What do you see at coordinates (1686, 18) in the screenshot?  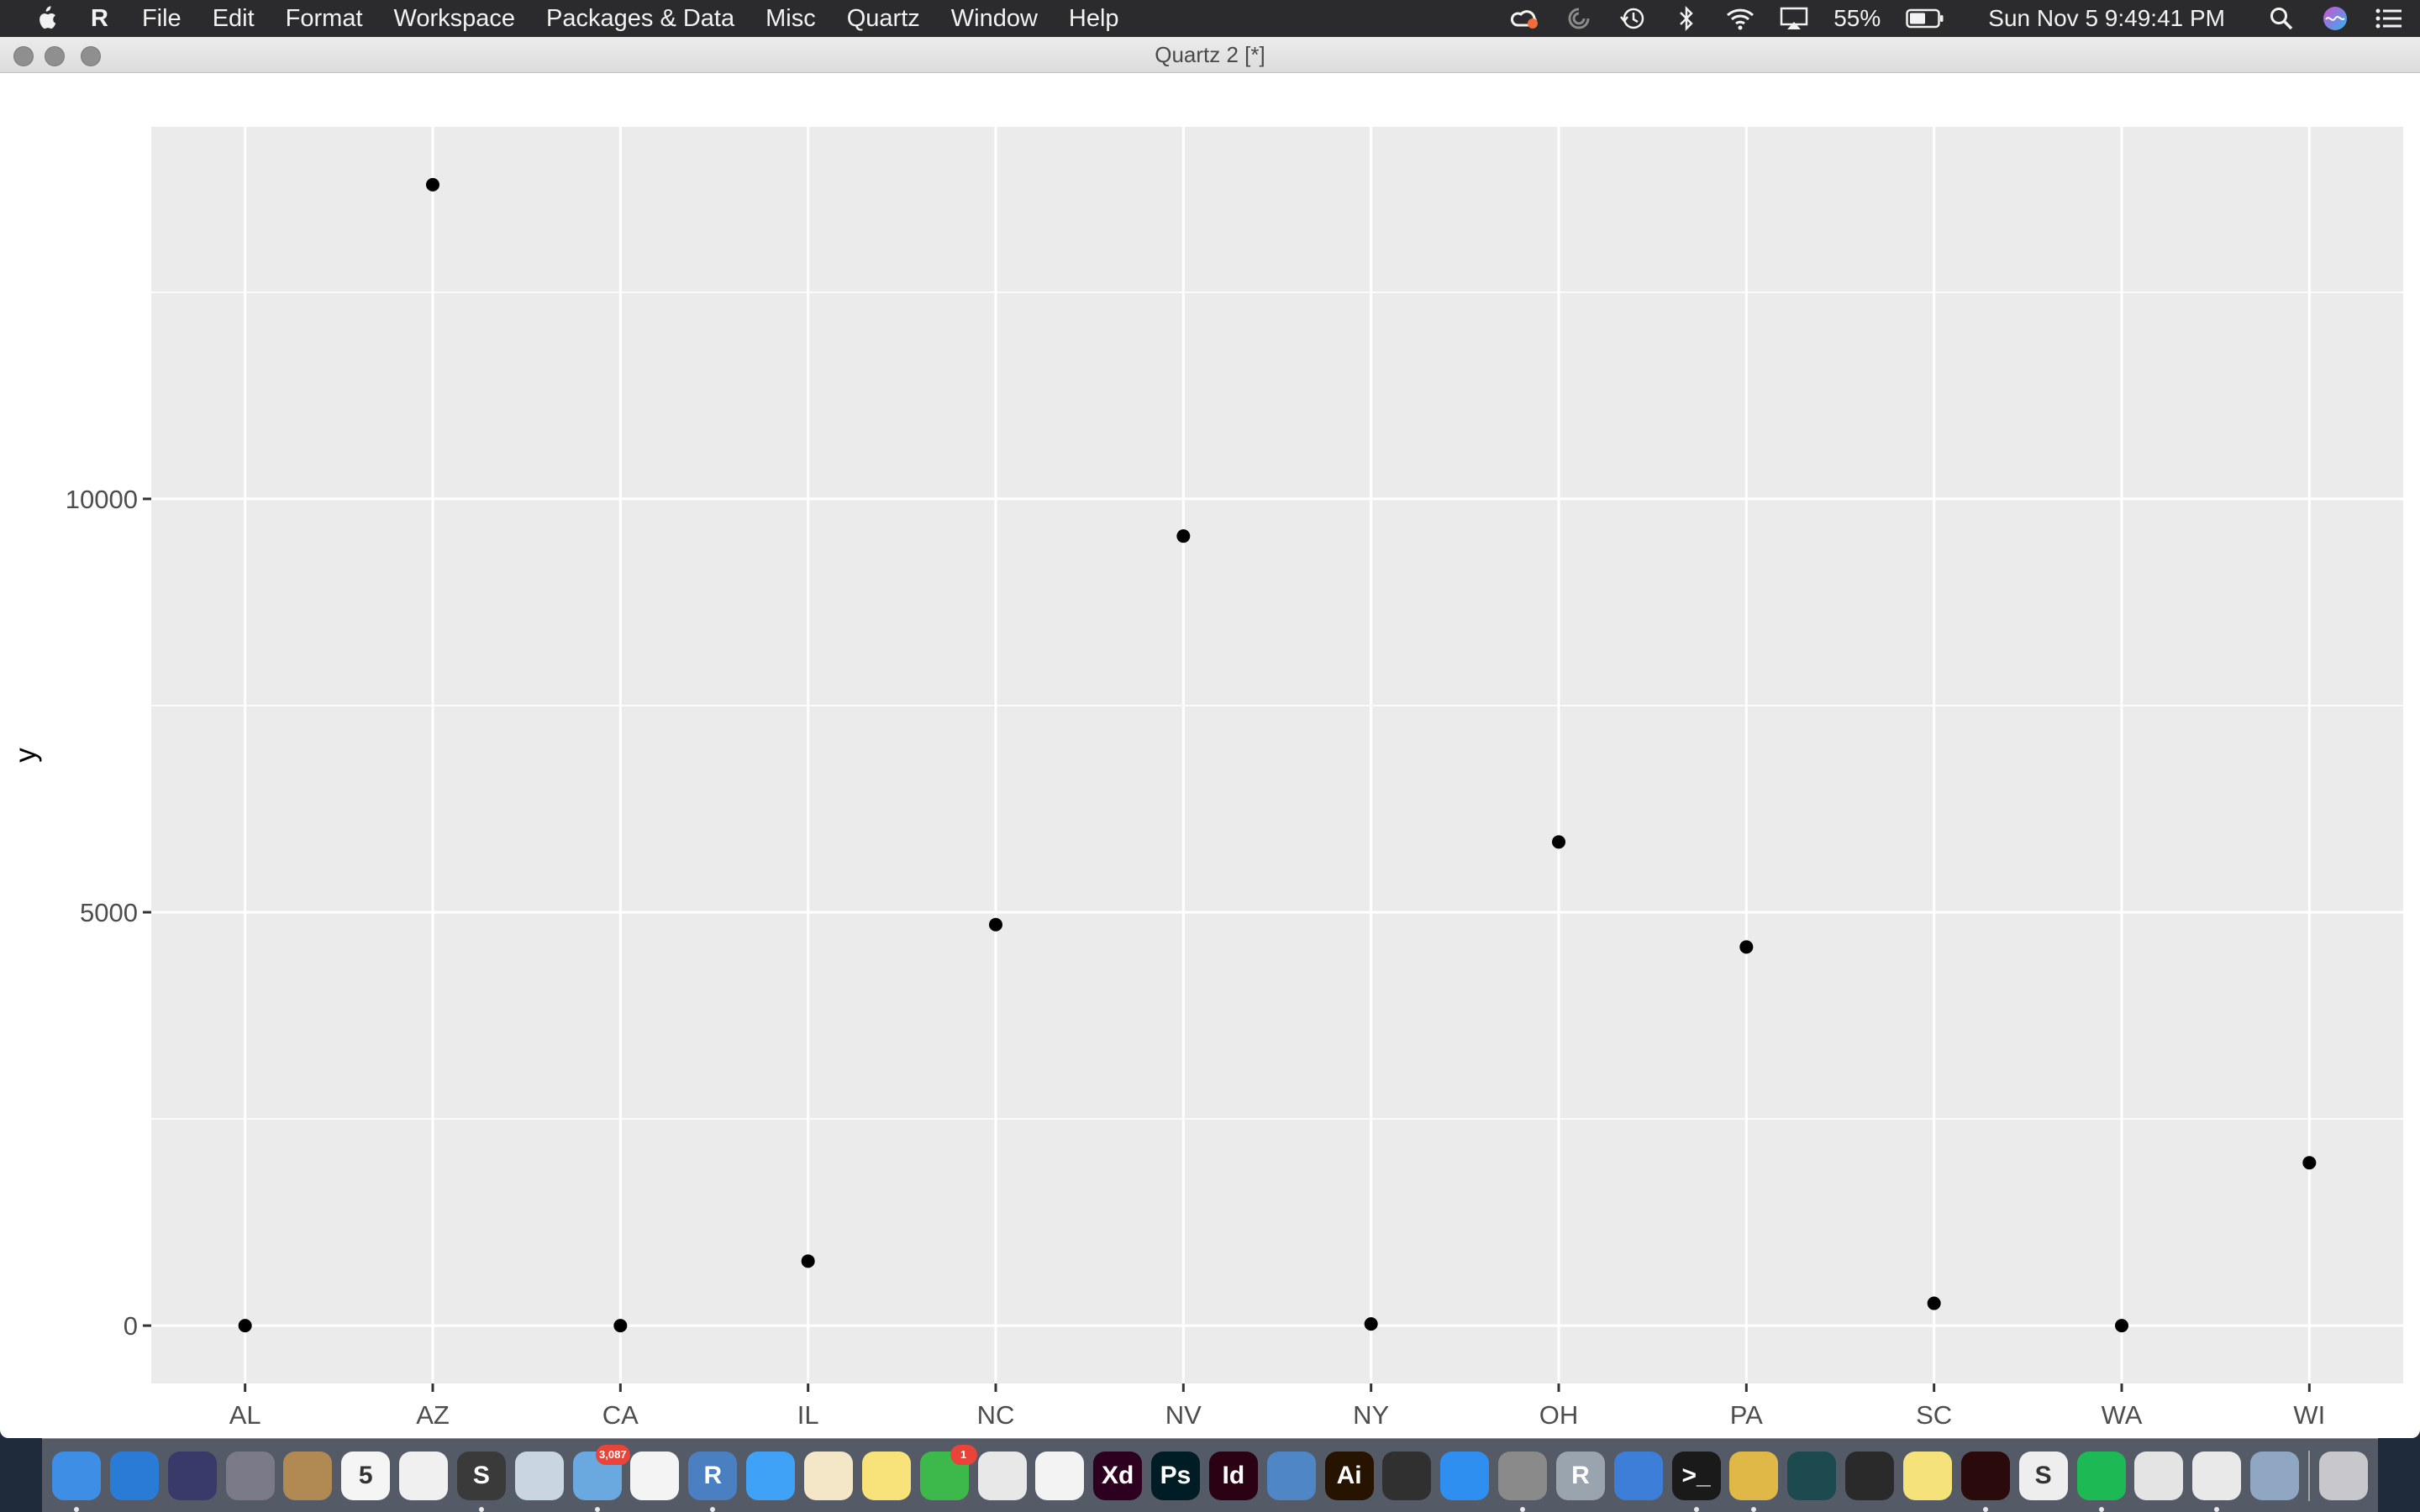 I see `bluetooth-icon` at bounding box center [1686, 18].